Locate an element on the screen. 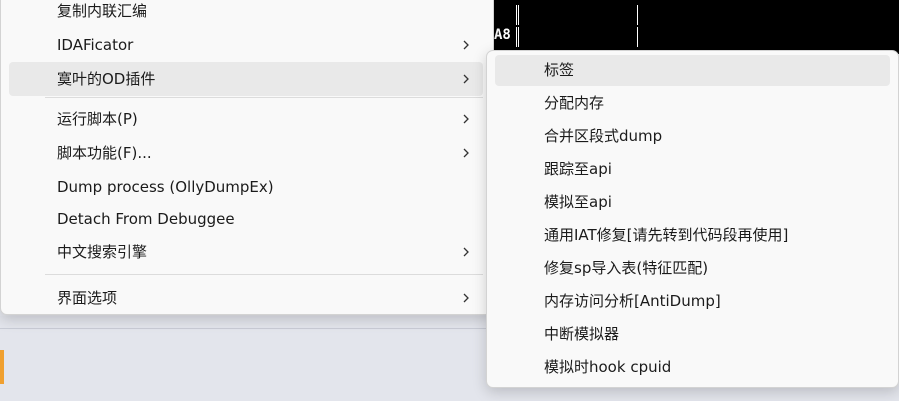 The height and width of the screenshot is (401, 899). submenu-item-alloc-memory: 分配内存 is located at coordinates (692, 103).